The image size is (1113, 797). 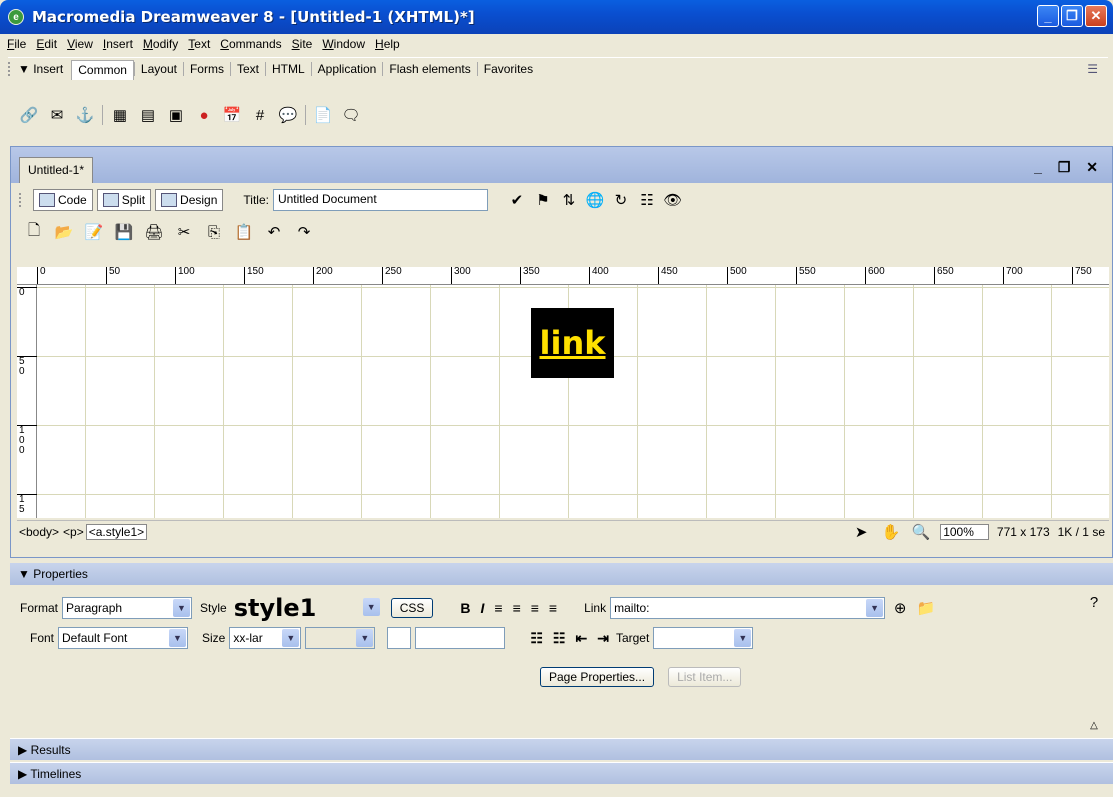 I want to click on menu-modify: Modify, so click(x=160, y=44).